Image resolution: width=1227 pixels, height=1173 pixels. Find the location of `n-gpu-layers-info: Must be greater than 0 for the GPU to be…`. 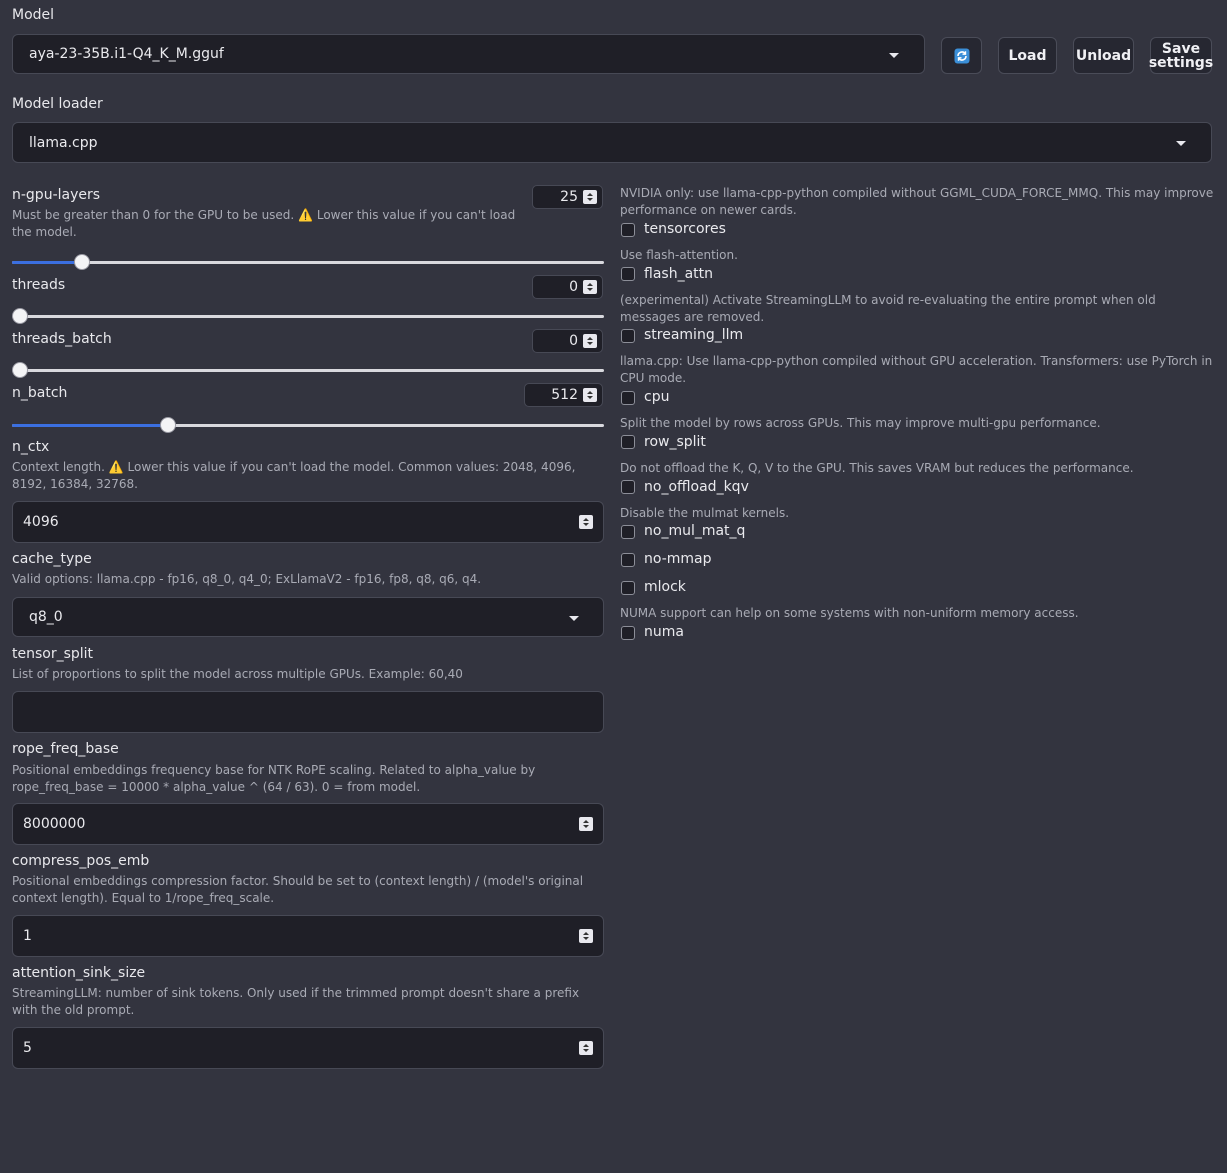

n-gpu-layers-info: Must be greater than 0 for the GPU to be… is located at coordinates (264, 223).